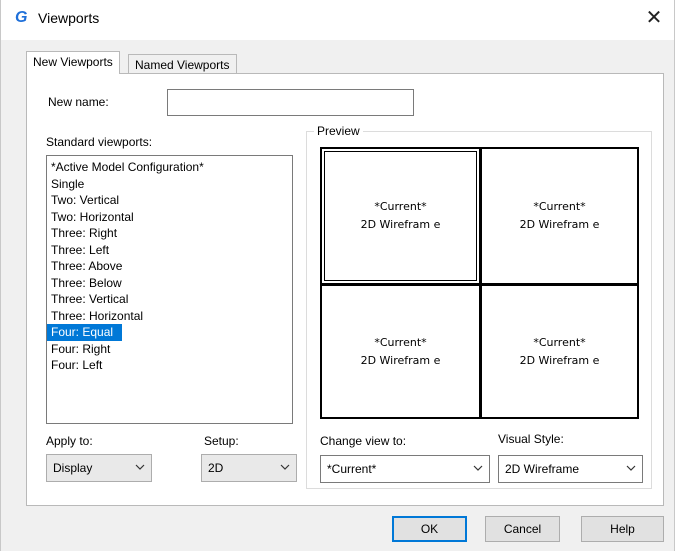  Describe the element at coordinates (169, 200) in the screenshot. I see `list-item: Two: Vertical` at that location.